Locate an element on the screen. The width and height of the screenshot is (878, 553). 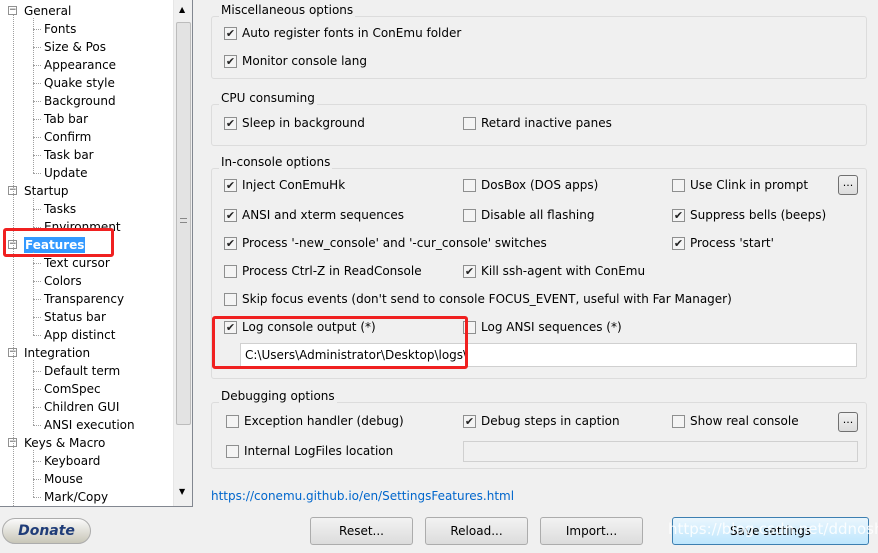
checkbox-label: Show real console is located at coordinates (744, 421).